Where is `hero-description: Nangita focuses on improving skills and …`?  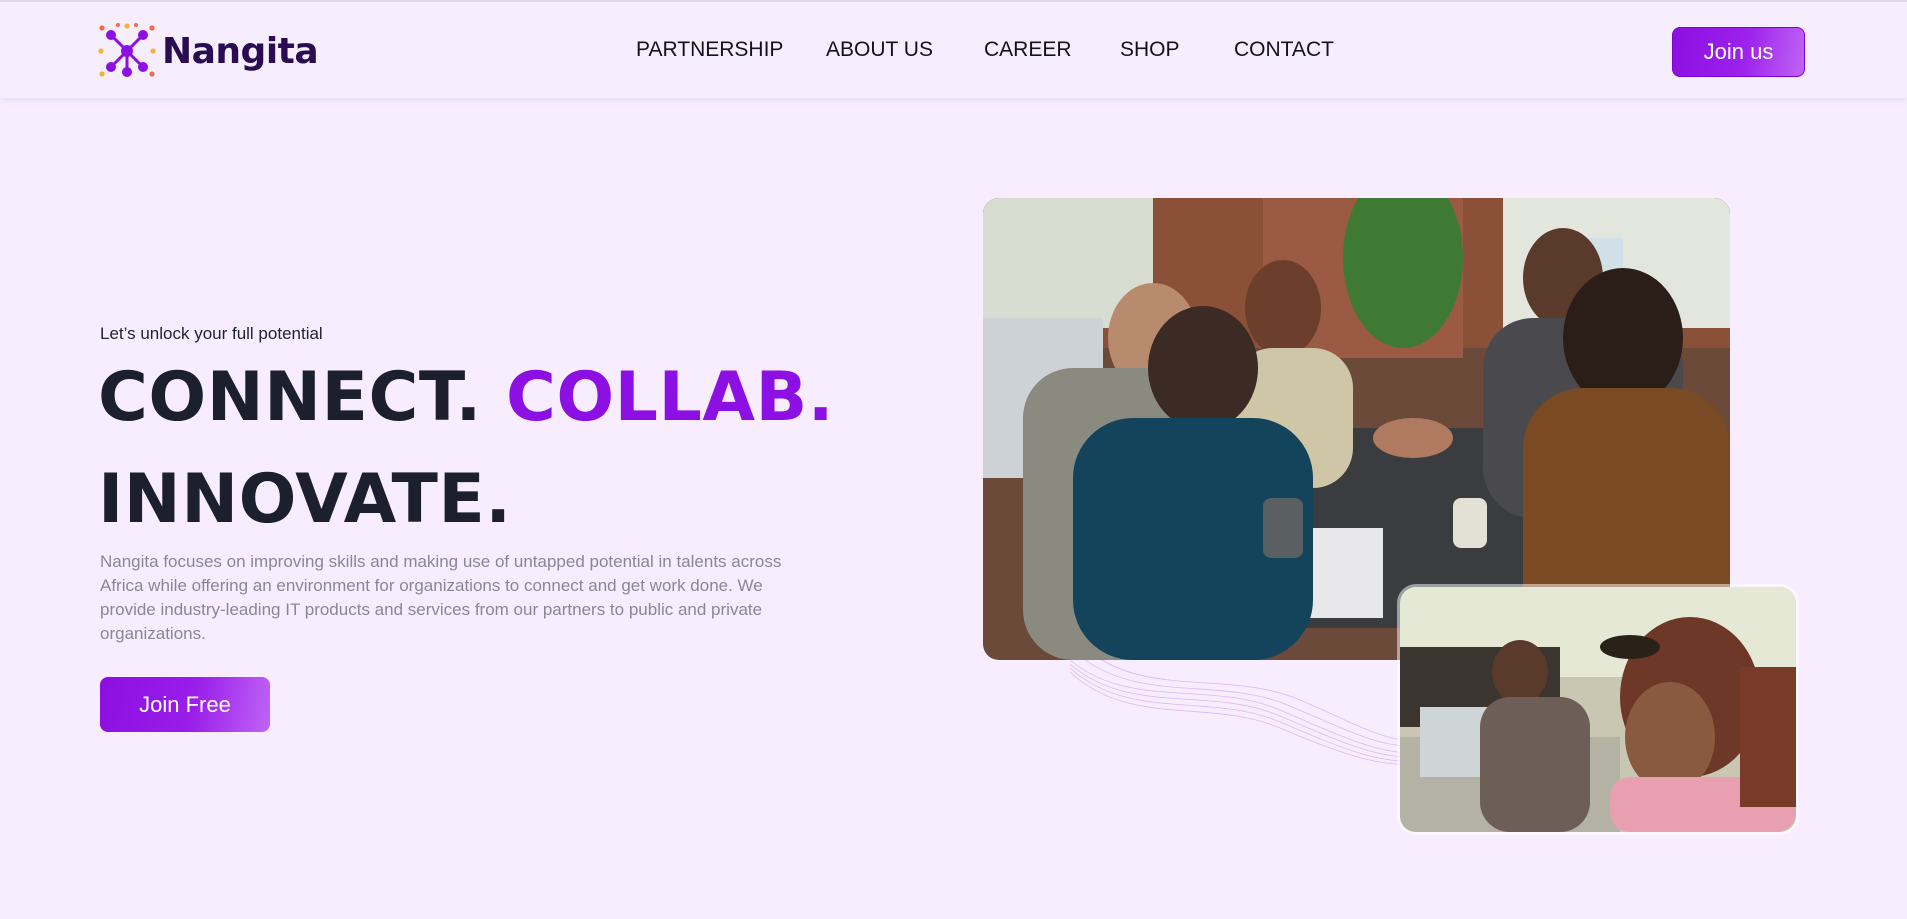
hero-description: Nangita focuses on improving skills and … is located at coordinates (441, 597).